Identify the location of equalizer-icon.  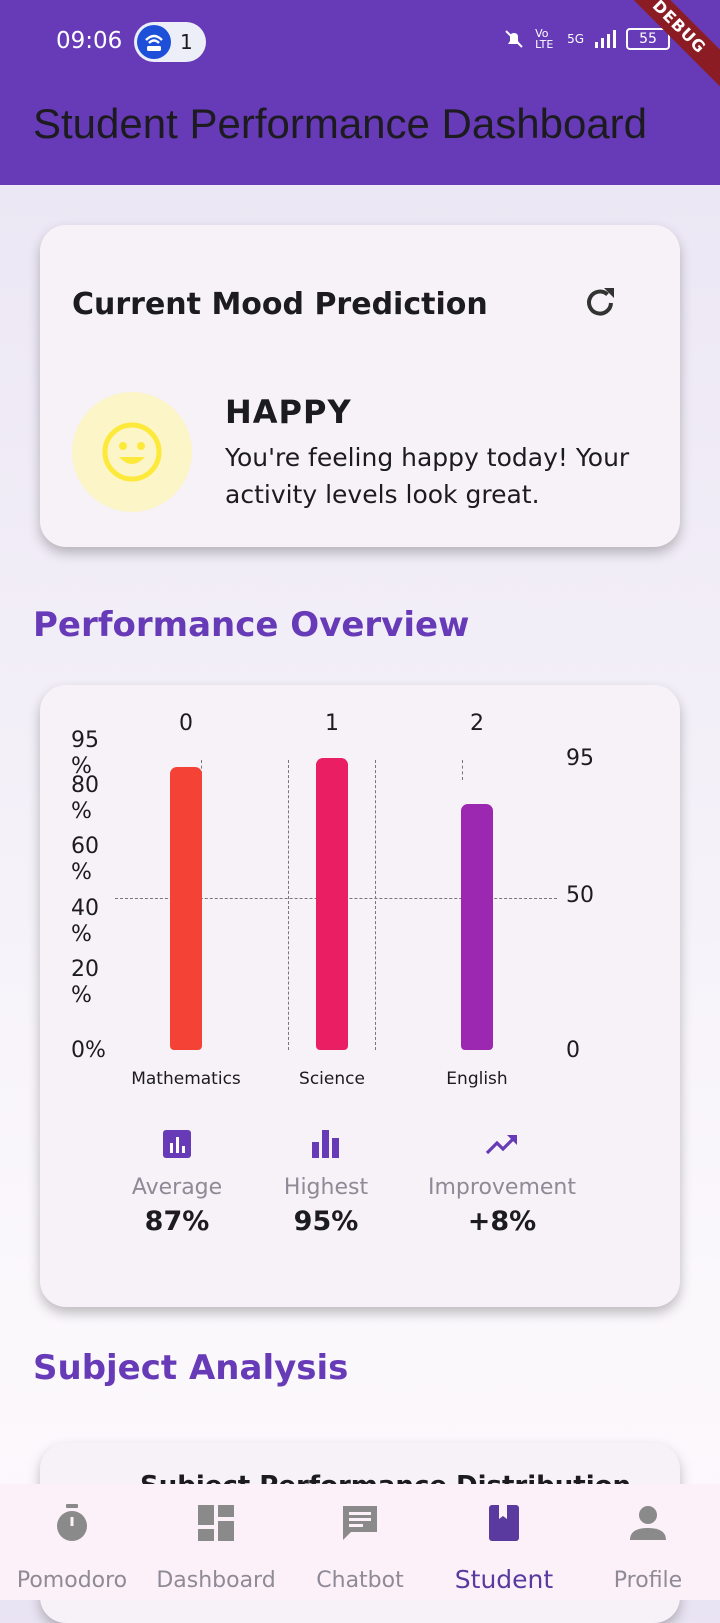
(325, 1144).